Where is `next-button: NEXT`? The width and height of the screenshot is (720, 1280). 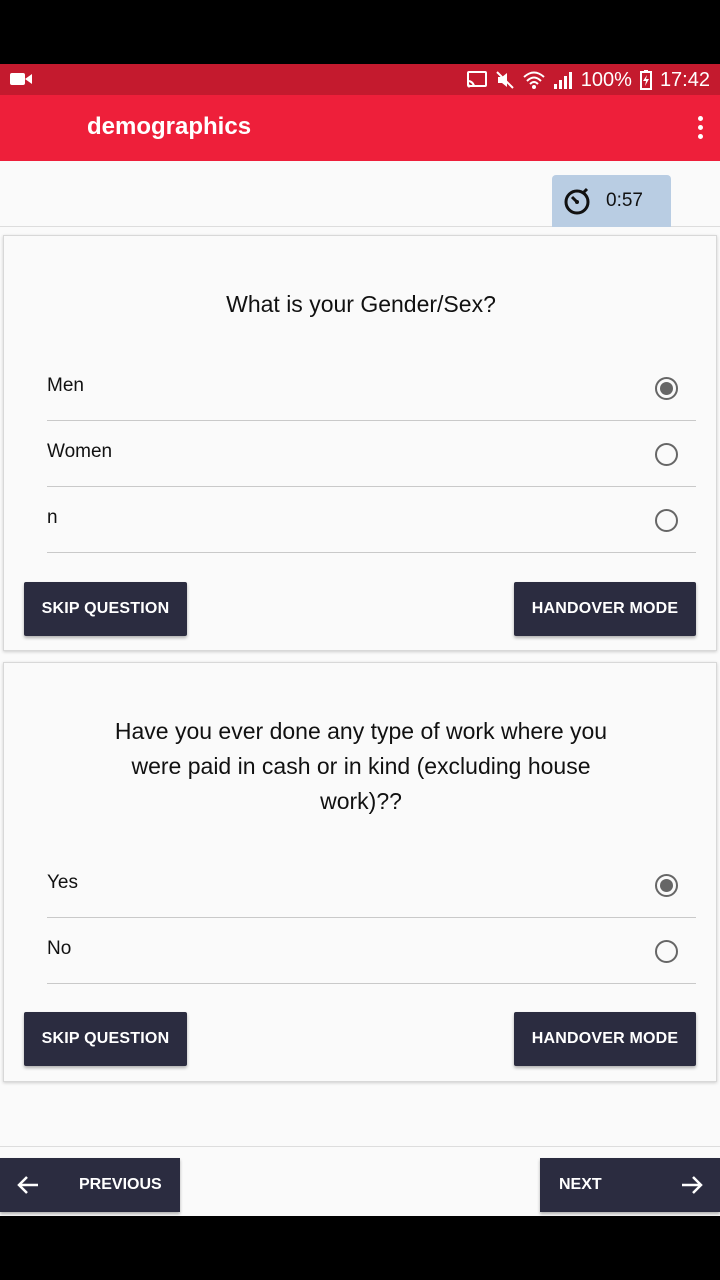
next-button: NEXT is located at coordinates (630, 1185).